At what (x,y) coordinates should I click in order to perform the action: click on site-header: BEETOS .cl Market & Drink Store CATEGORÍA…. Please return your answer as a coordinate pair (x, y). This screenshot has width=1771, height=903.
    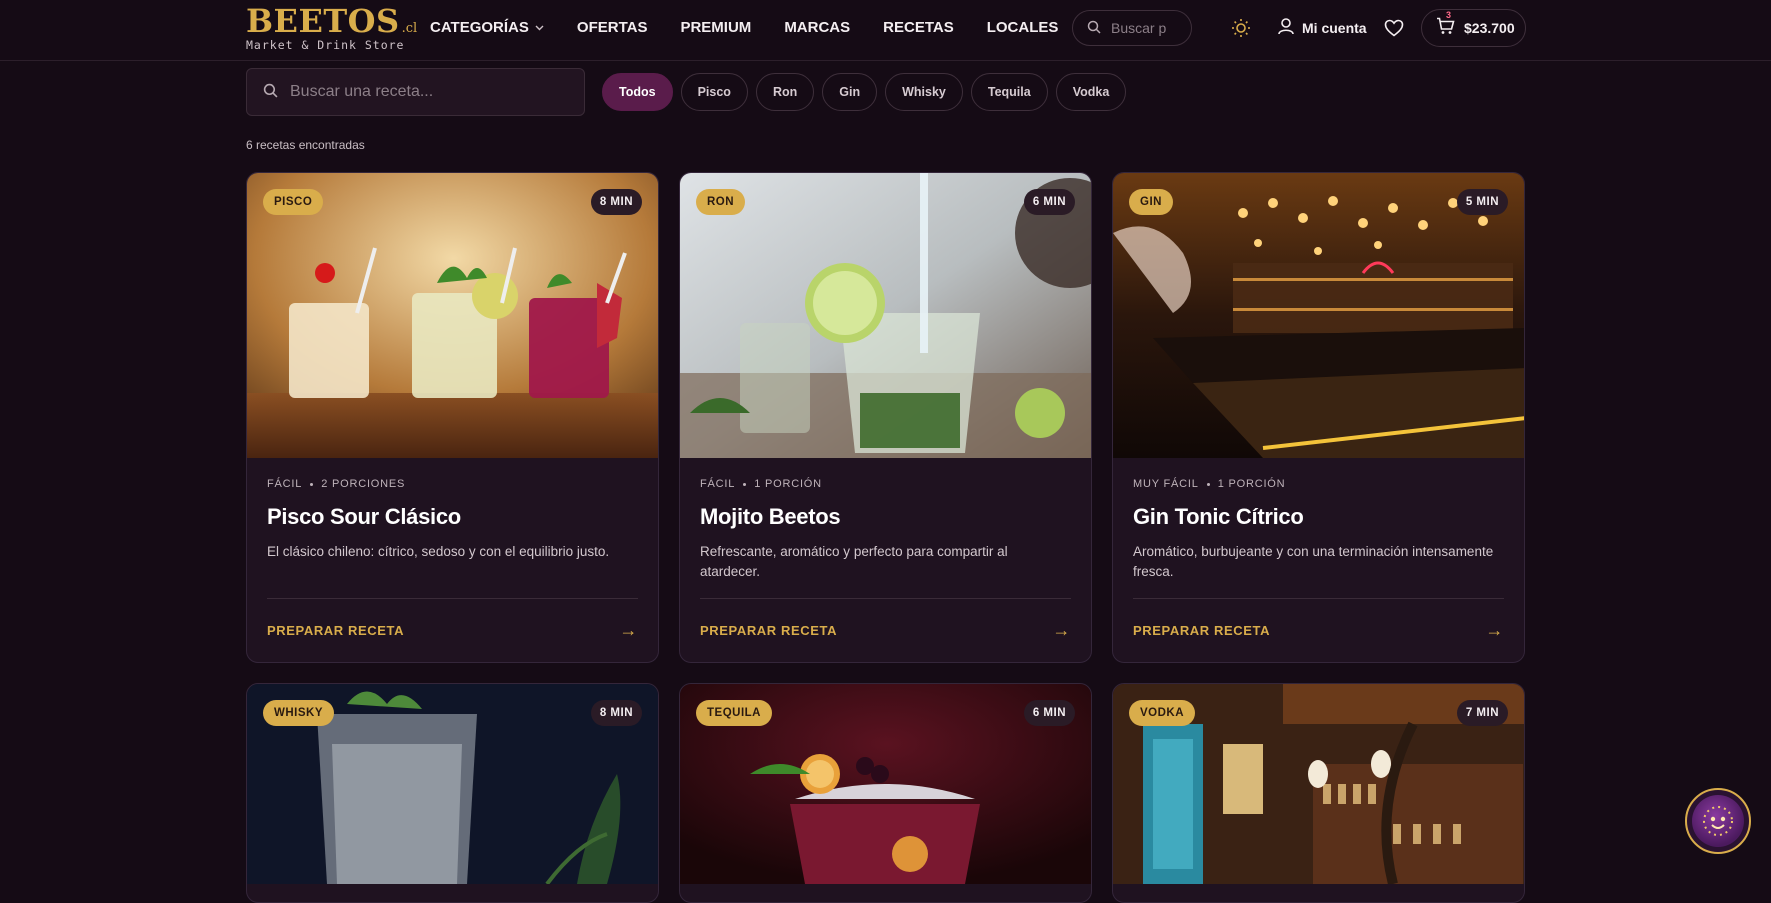
    Looking at the image, I should click on (885, 30).